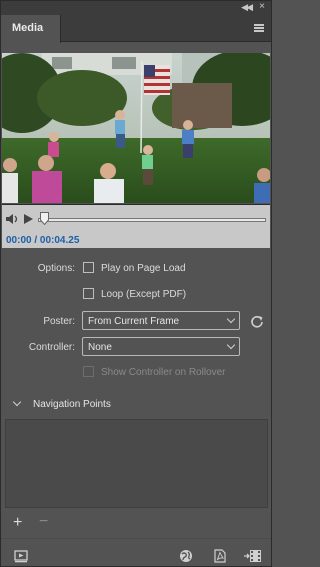 This screenshot has width=320, height=567. Describe the element at coordinates (134, 321) in the screenshot. I see `poster-select-value: From Current Frame` at that location.